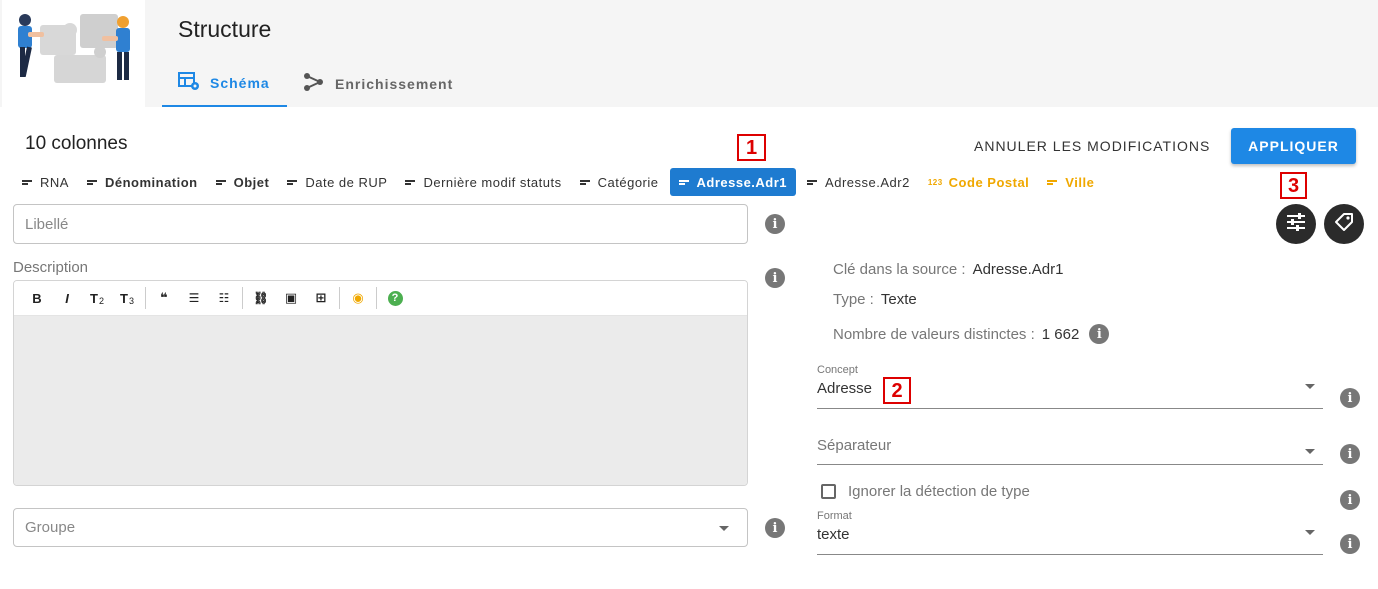  What do you see at coordinates (858, 182) in the screenshot?
I see `column-chip-adresse-adr2: Adresse.Adr2` at bounding box center [858, 182].